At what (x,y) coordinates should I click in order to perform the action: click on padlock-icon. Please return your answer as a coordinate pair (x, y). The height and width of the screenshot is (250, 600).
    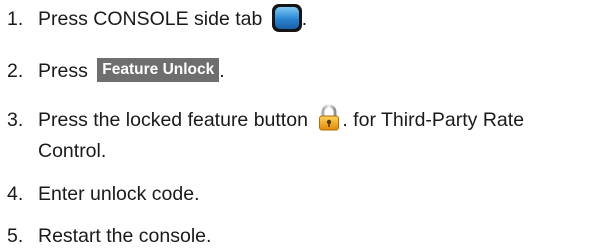
    Looking at the image, I should click on (329, 117).